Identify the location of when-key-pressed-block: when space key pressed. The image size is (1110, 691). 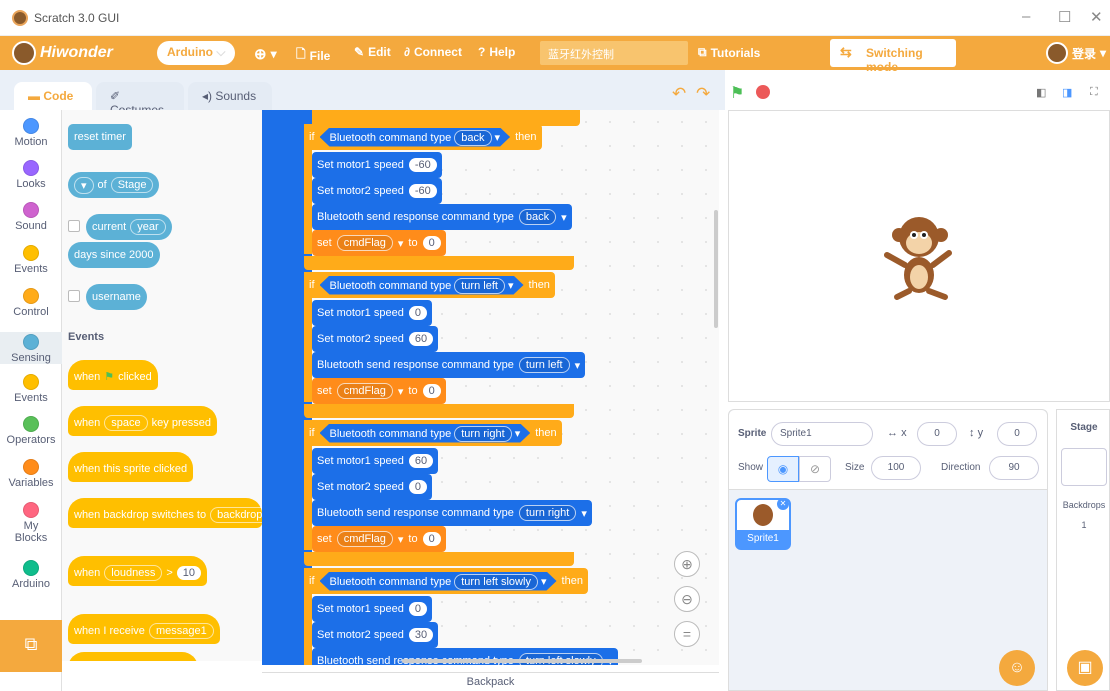
(142, 421).